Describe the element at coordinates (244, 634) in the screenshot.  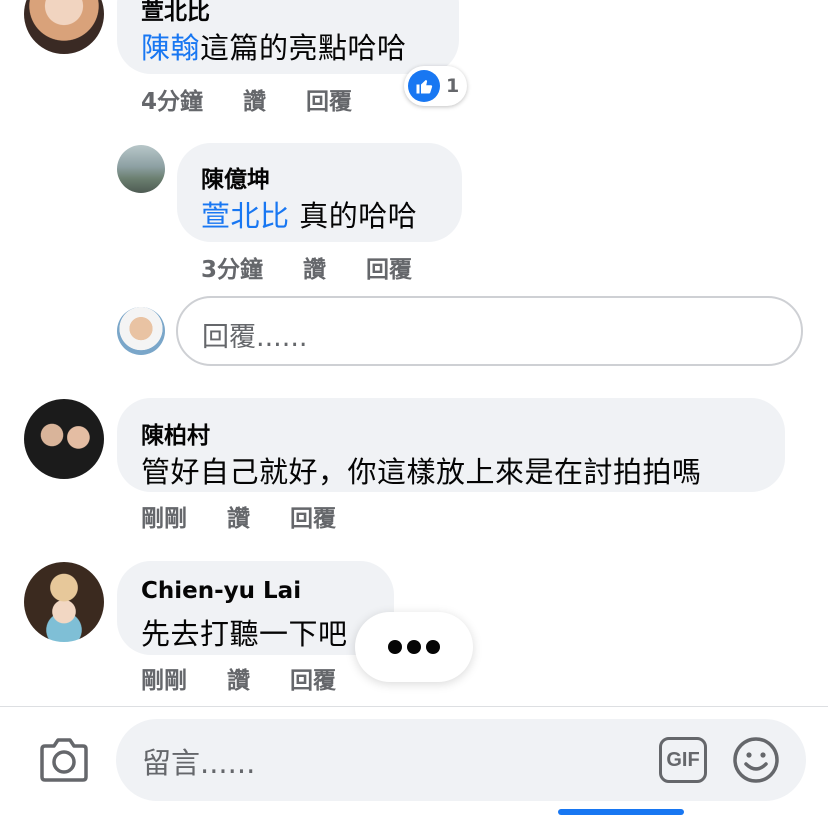
I see `comment-text: 先去打聽一下吧` at that location.